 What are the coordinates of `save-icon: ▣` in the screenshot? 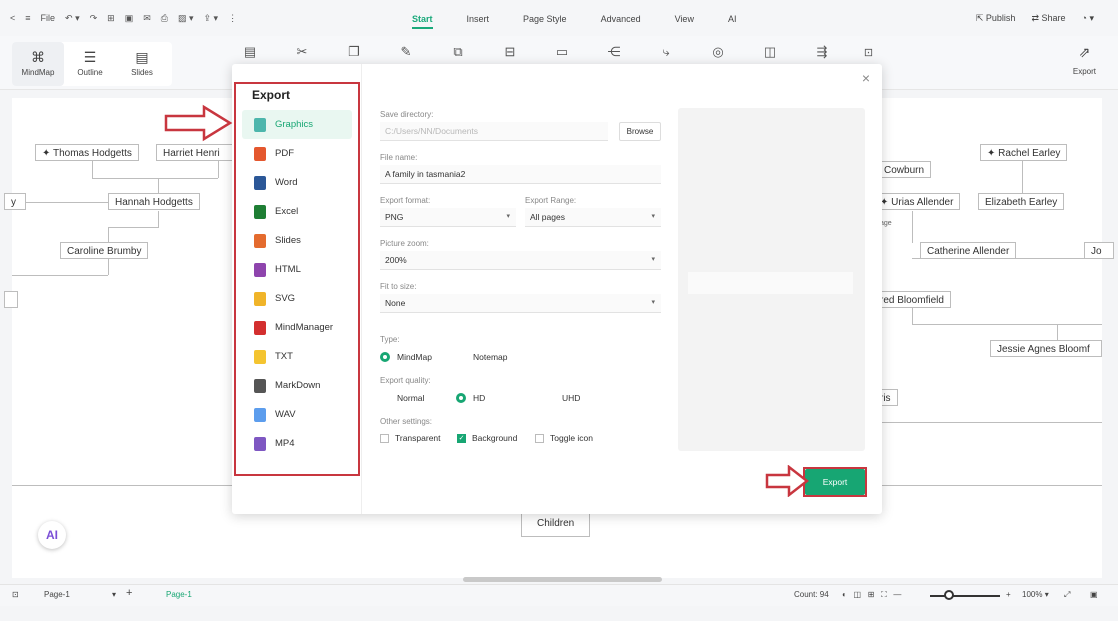 It's located at (129, 18).